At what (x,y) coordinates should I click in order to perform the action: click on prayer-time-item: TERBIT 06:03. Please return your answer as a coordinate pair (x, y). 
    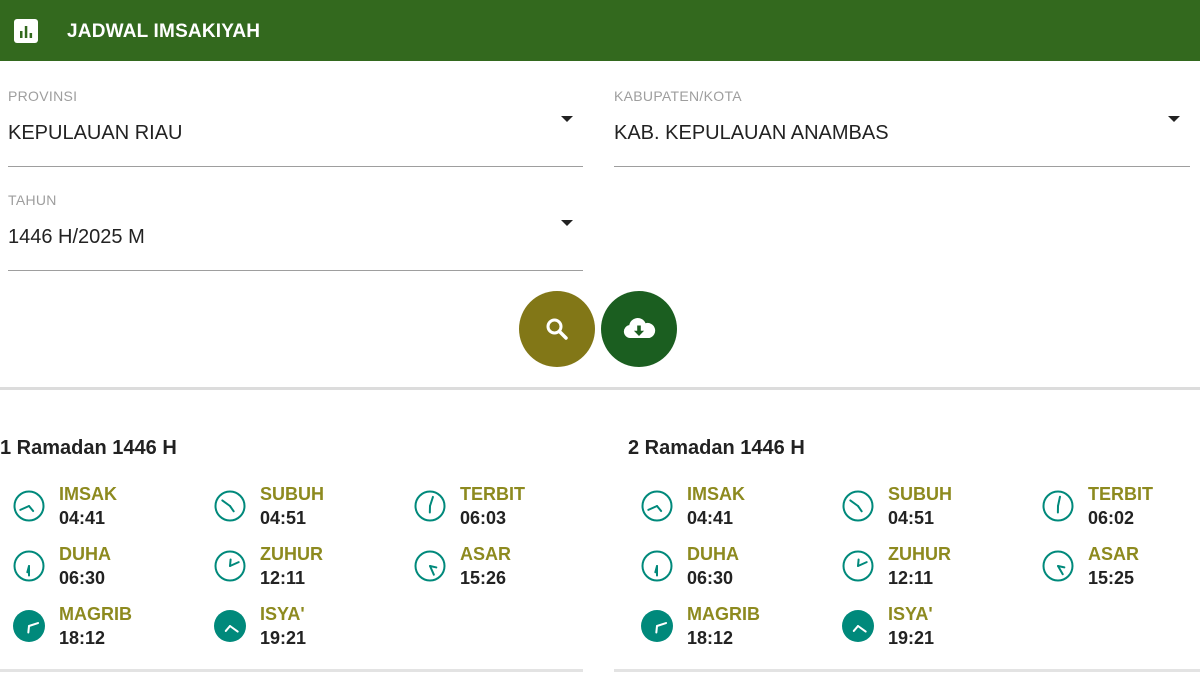
    Looking at the image, I should click on (509, 511).